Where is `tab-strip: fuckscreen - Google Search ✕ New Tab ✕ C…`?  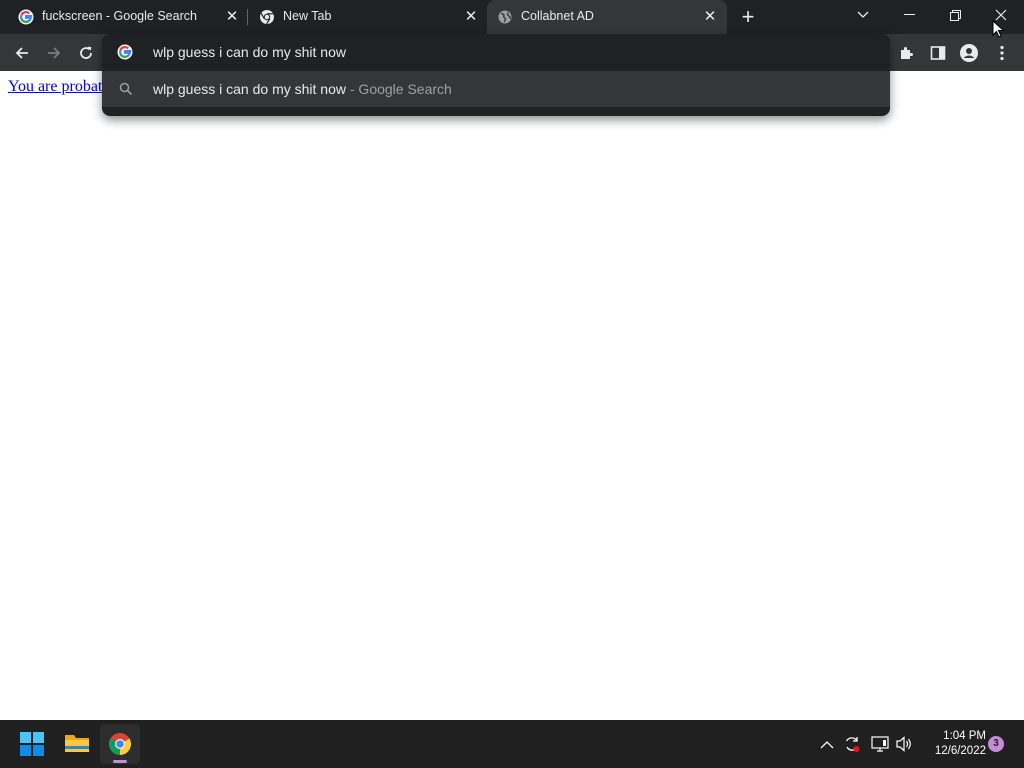 tab-strip: fuckscreen - Google Search ✕ New Tab ✕ C… is located at coordinates (512, 17).